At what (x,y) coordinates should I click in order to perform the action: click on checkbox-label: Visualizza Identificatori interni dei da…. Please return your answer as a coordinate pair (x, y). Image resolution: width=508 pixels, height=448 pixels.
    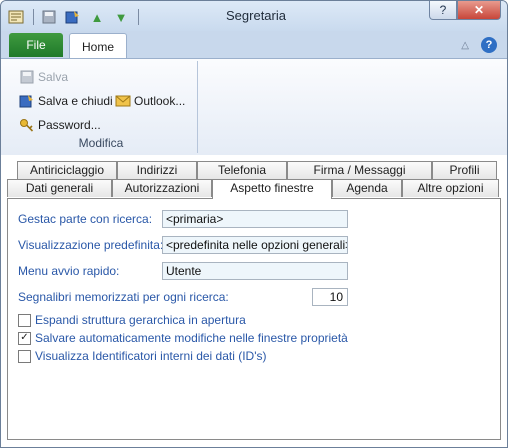
    Looking at the image, I should click on (151, 356).